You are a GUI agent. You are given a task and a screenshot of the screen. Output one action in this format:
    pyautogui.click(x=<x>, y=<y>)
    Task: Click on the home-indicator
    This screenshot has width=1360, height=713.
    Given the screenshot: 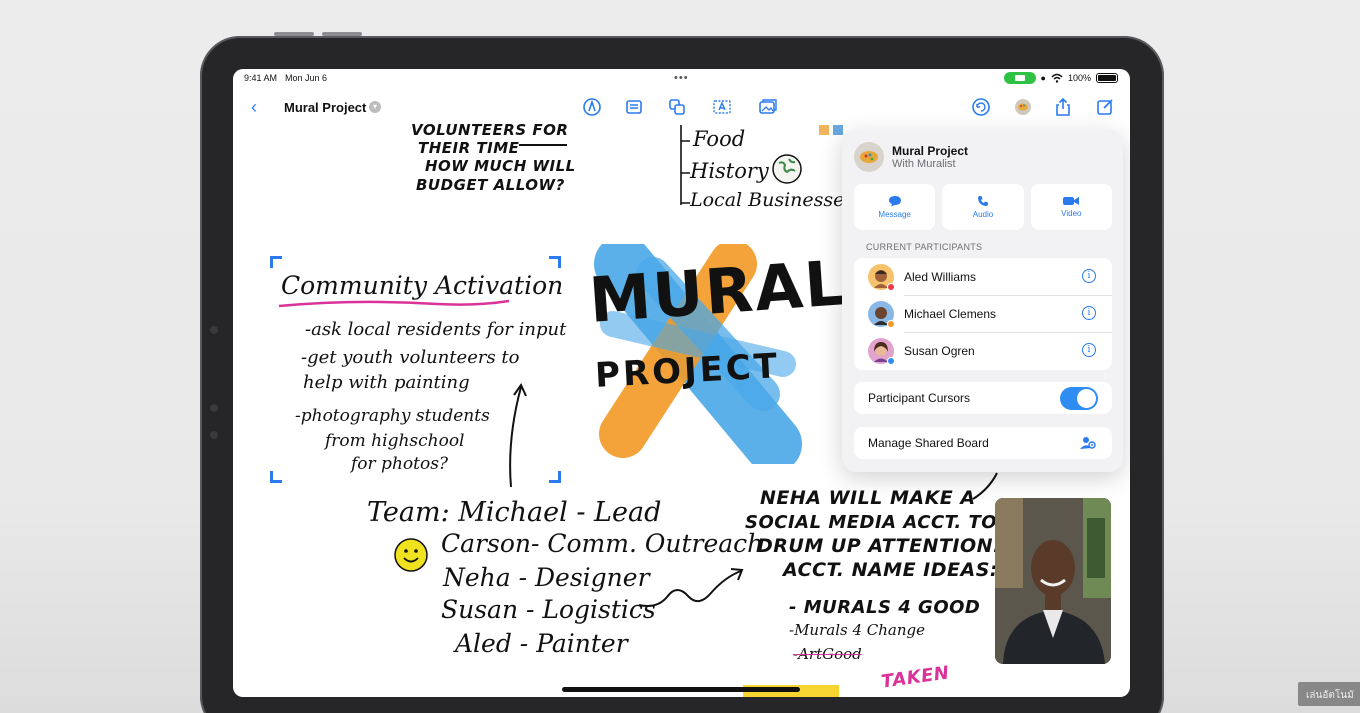 What is the action you would take?
    pyautogui.click(x=681, y=689)
    